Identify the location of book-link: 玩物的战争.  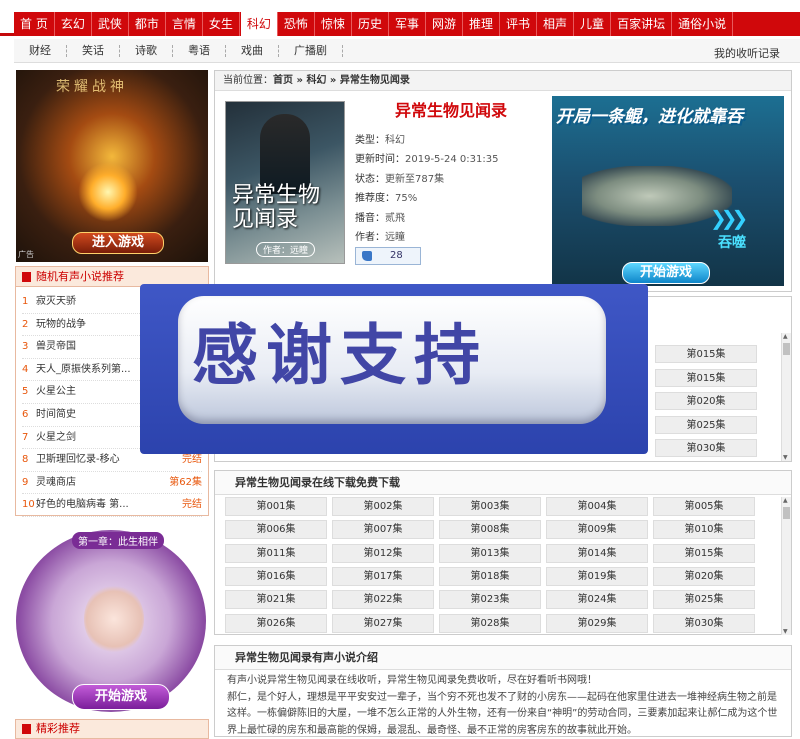
(61, 324).